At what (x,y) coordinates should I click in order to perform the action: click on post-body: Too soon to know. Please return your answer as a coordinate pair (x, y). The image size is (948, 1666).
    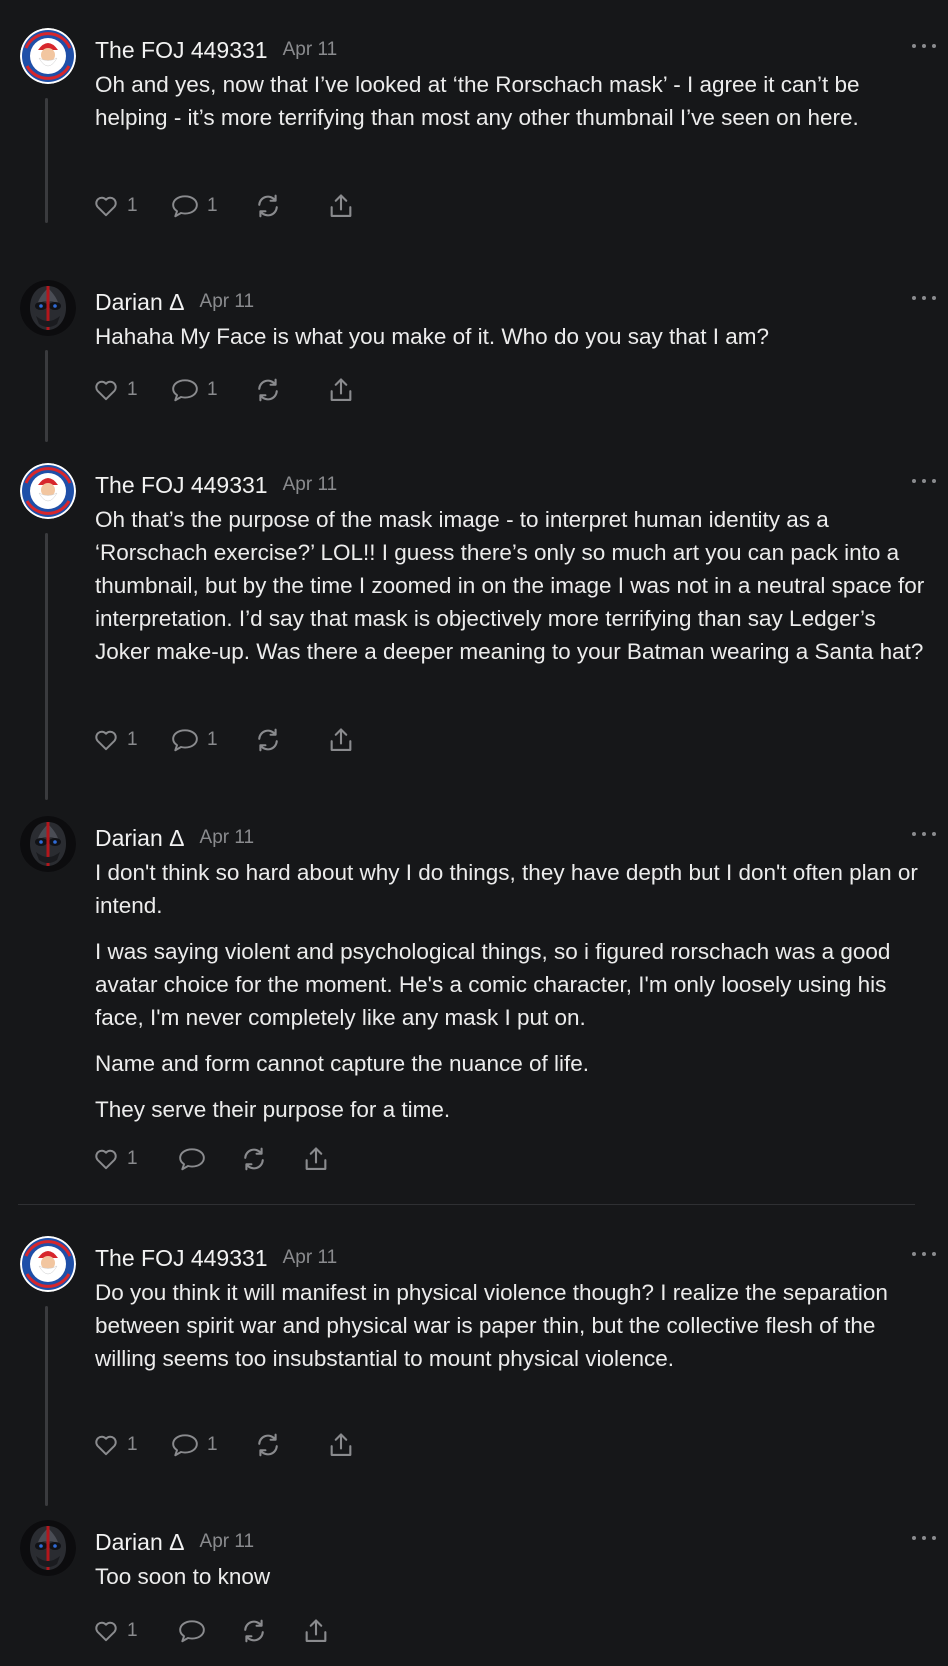
    Looking at the image, I should click on (510, 1583).